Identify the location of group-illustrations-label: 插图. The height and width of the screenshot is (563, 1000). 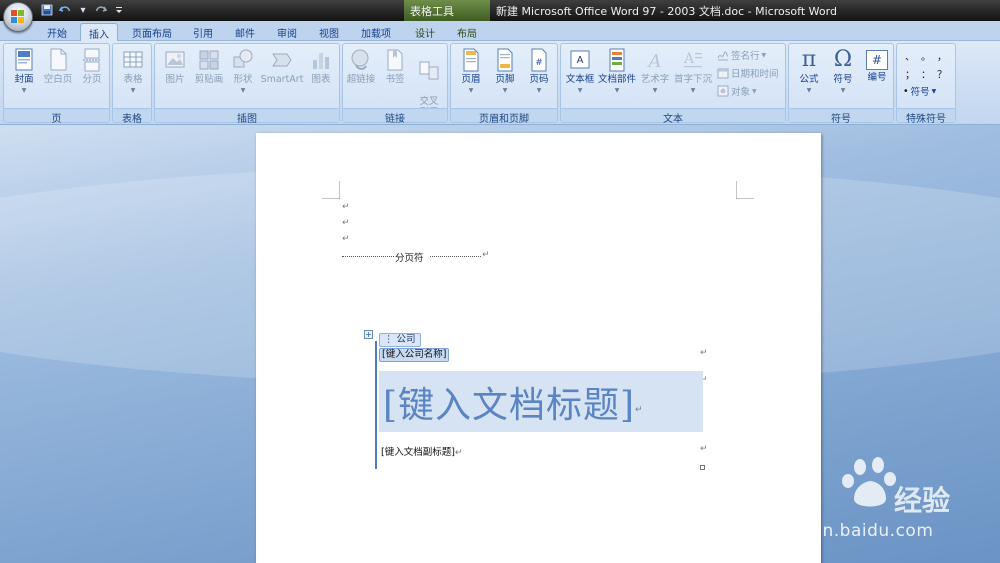
(247, 116).